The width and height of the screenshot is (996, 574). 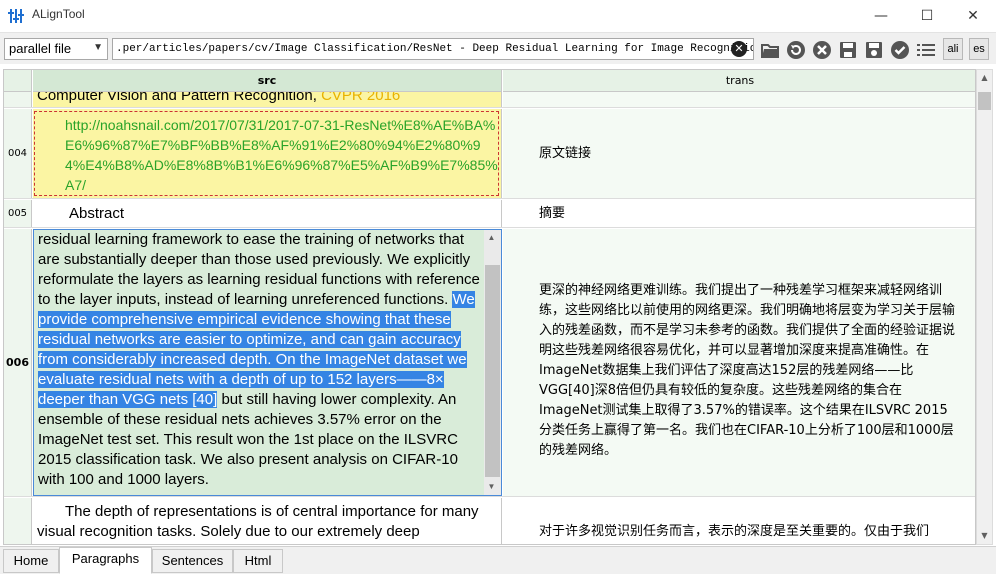 What do you see at coordinates (97, 213) in the screenshot?
I see `src-text: Abstract` at bounding box center [97, 213].